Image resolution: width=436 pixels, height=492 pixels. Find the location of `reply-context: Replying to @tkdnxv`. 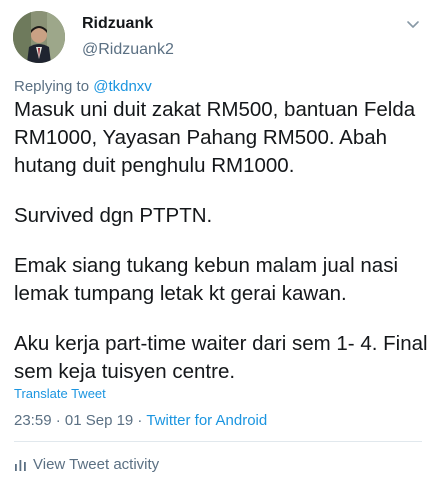

reply-context: Replying to @tkdnxv is located at coordinates (83, 86).